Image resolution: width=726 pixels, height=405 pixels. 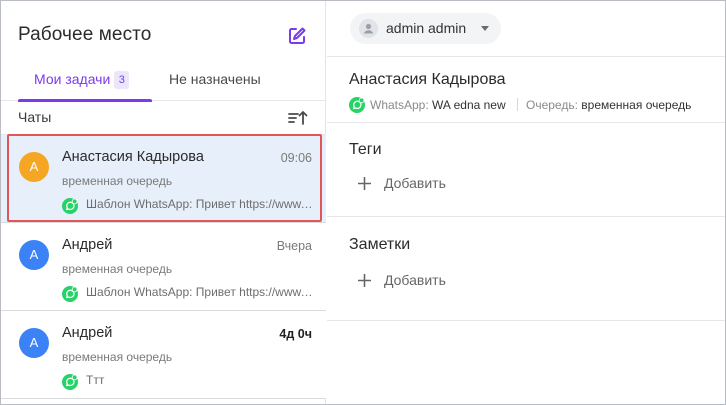 What do you see at coordinates (133, 157) in the screenshot?
I see `chat-contact-name: Анастасия Кадырова` at bounding box center [133, 157].